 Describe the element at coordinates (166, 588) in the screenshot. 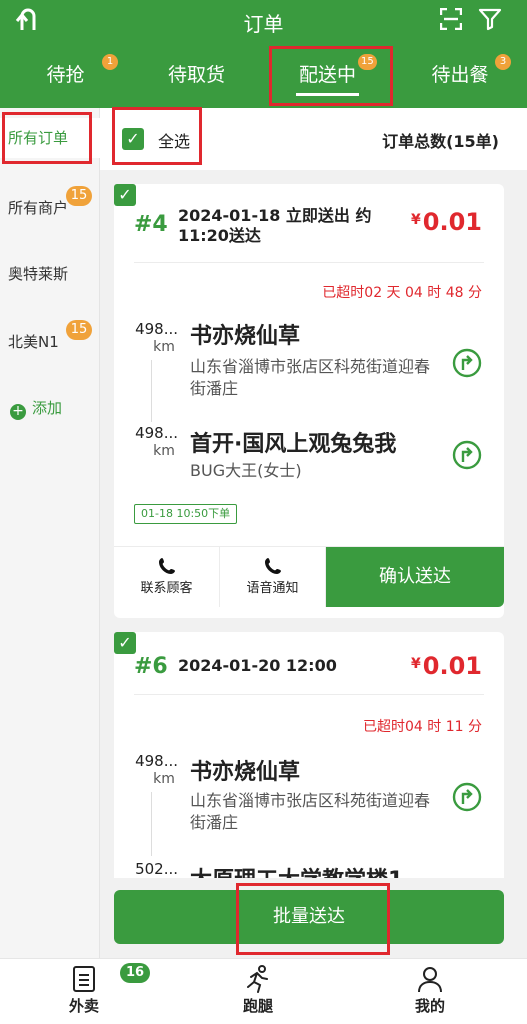

I see `action-label: 联系顾客` at that location.